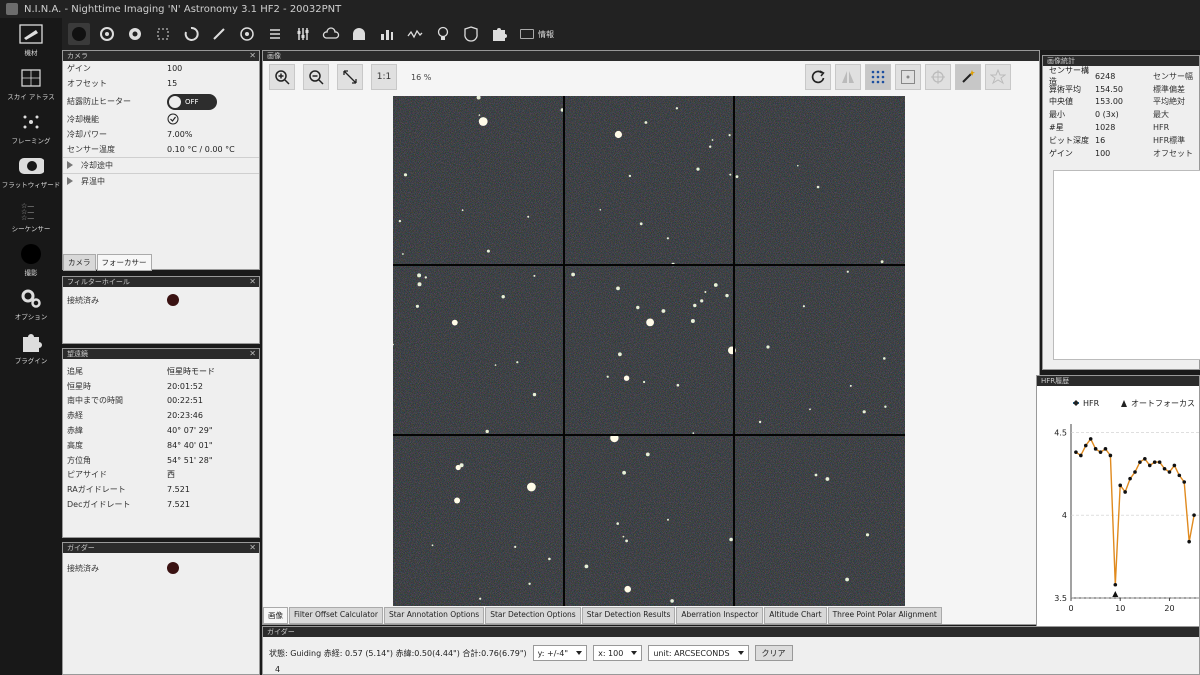  I want to click on x-scale-select: x: 100, so click(618, 653).